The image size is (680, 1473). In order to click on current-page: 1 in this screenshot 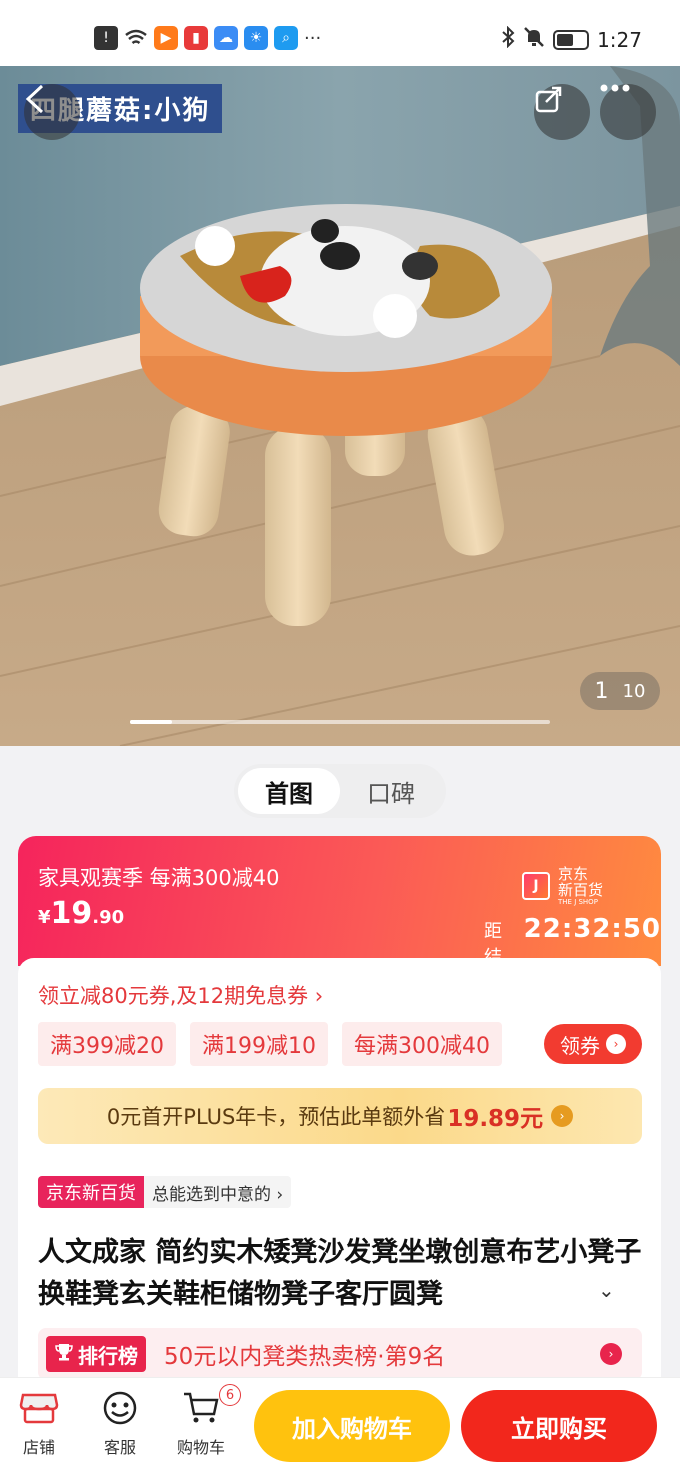, I will do `click(601, 691)`.